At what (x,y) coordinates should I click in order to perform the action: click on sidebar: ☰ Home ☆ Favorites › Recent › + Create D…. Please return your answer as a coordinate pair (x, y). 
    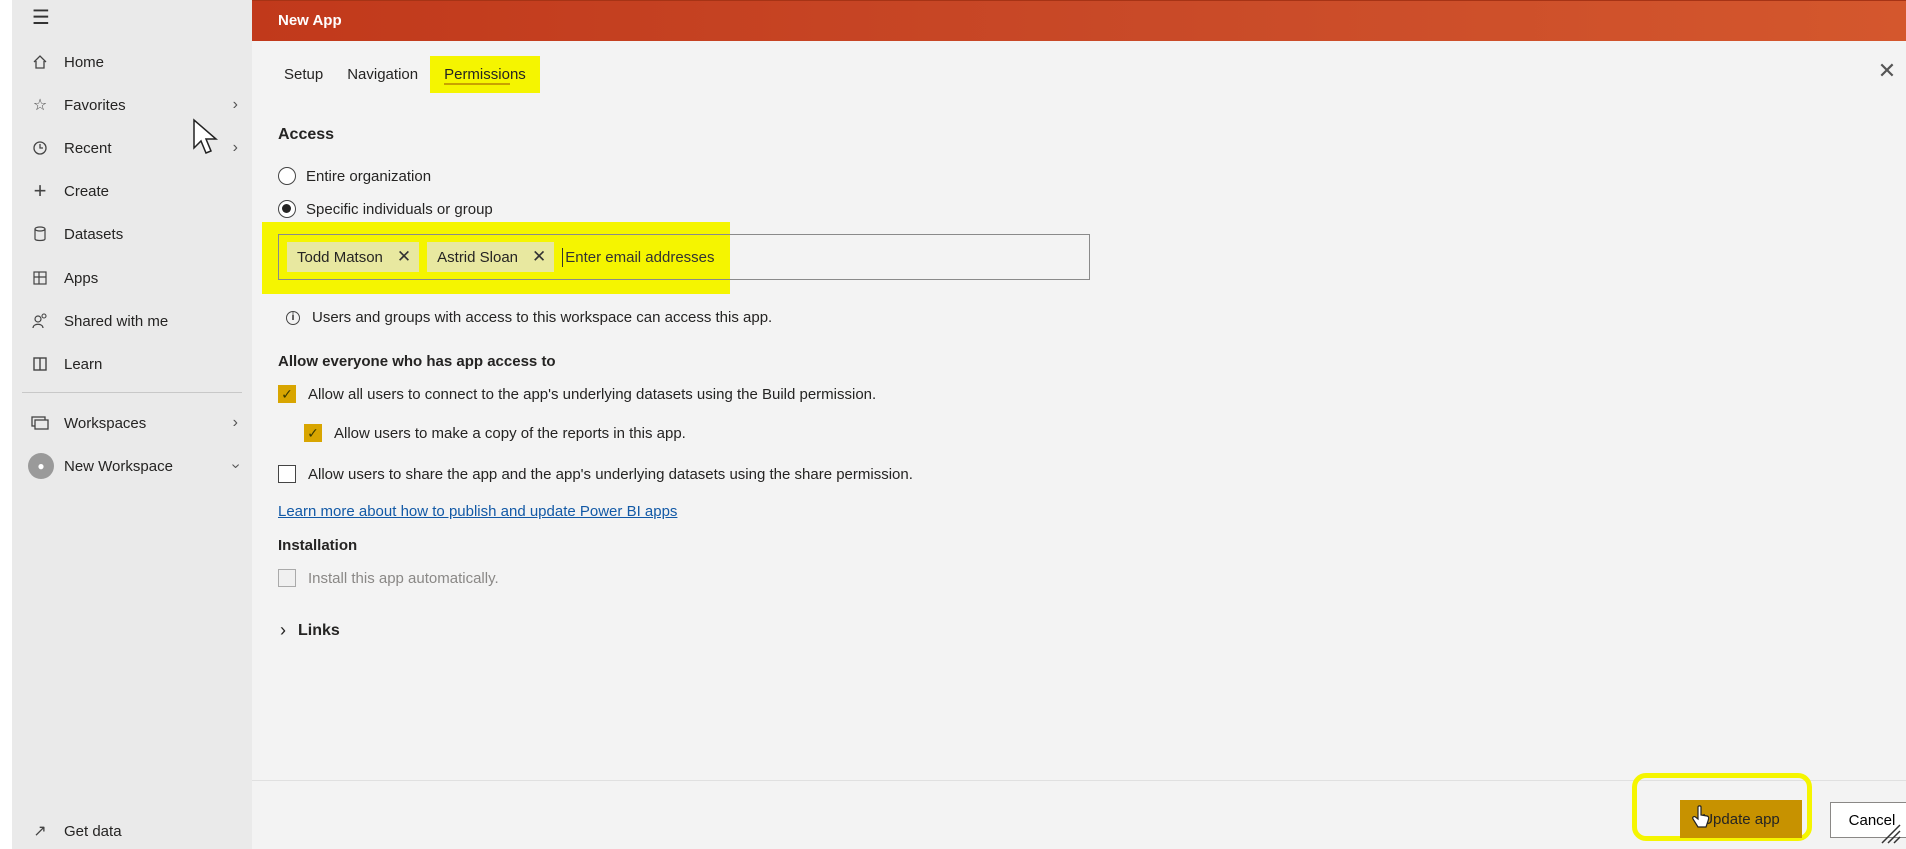
    Looking at the image, I should click on (132, 424).